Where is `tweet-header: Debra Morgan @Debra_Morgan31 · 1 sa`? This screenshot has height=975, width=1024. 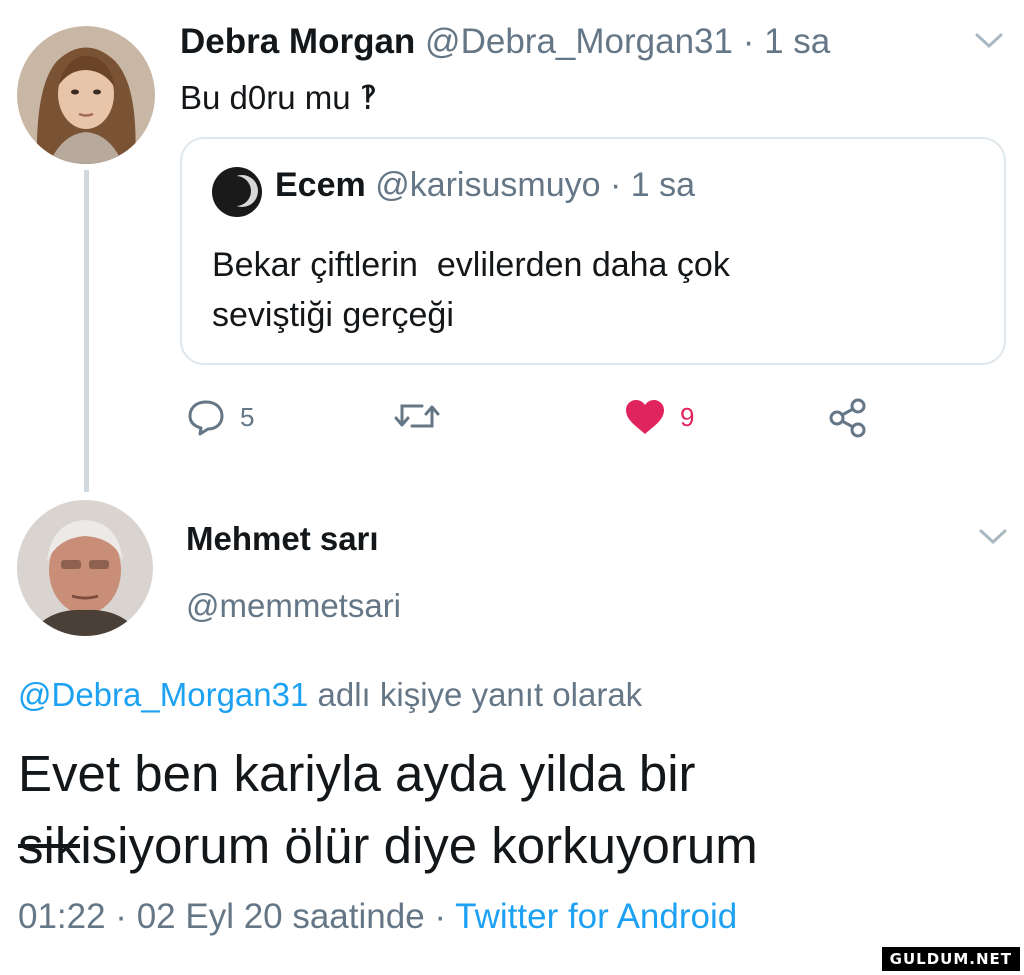
tweet-header: Debra Morgan @Debra_Morgan31 · 1 sa is located at coordinates (505, 42).